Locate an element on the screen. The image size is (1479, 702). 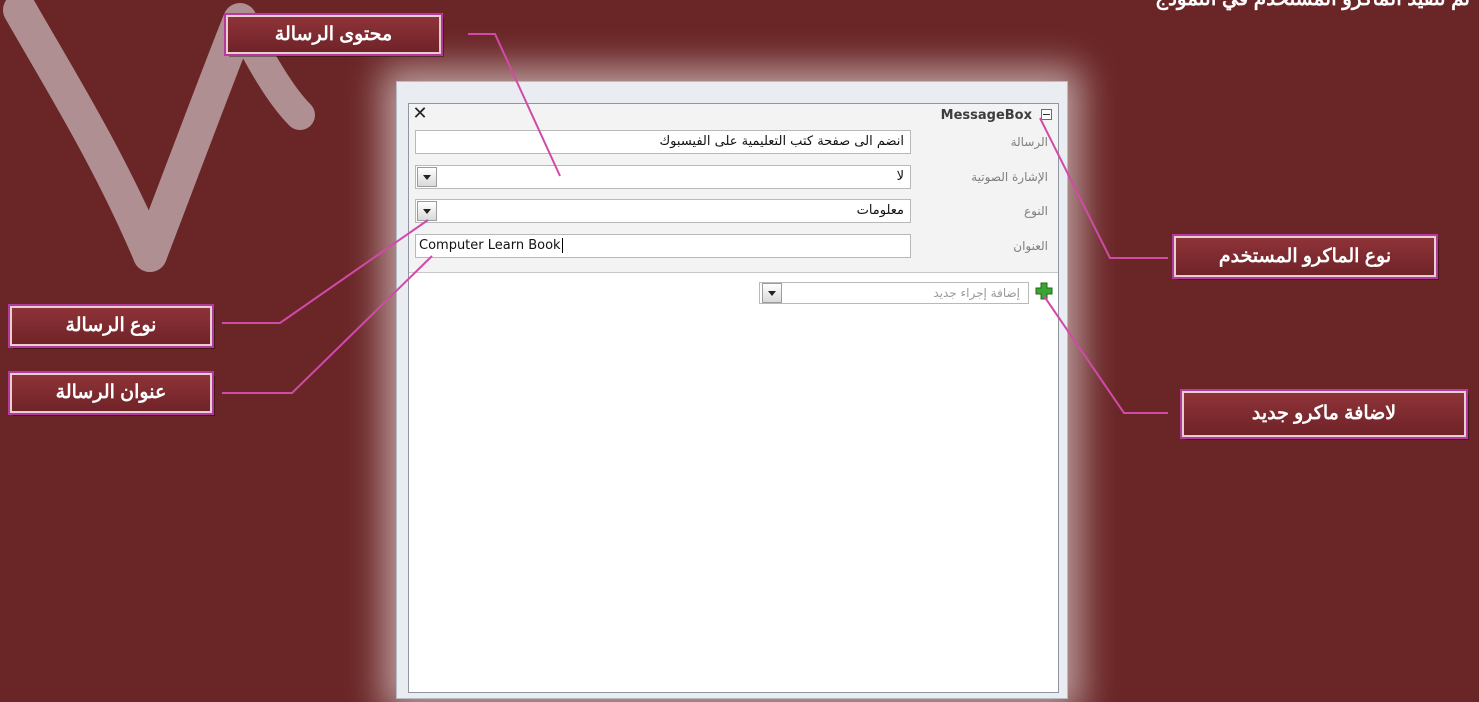
title-value: Computer Learn Book is located at coordinates (490, 245).